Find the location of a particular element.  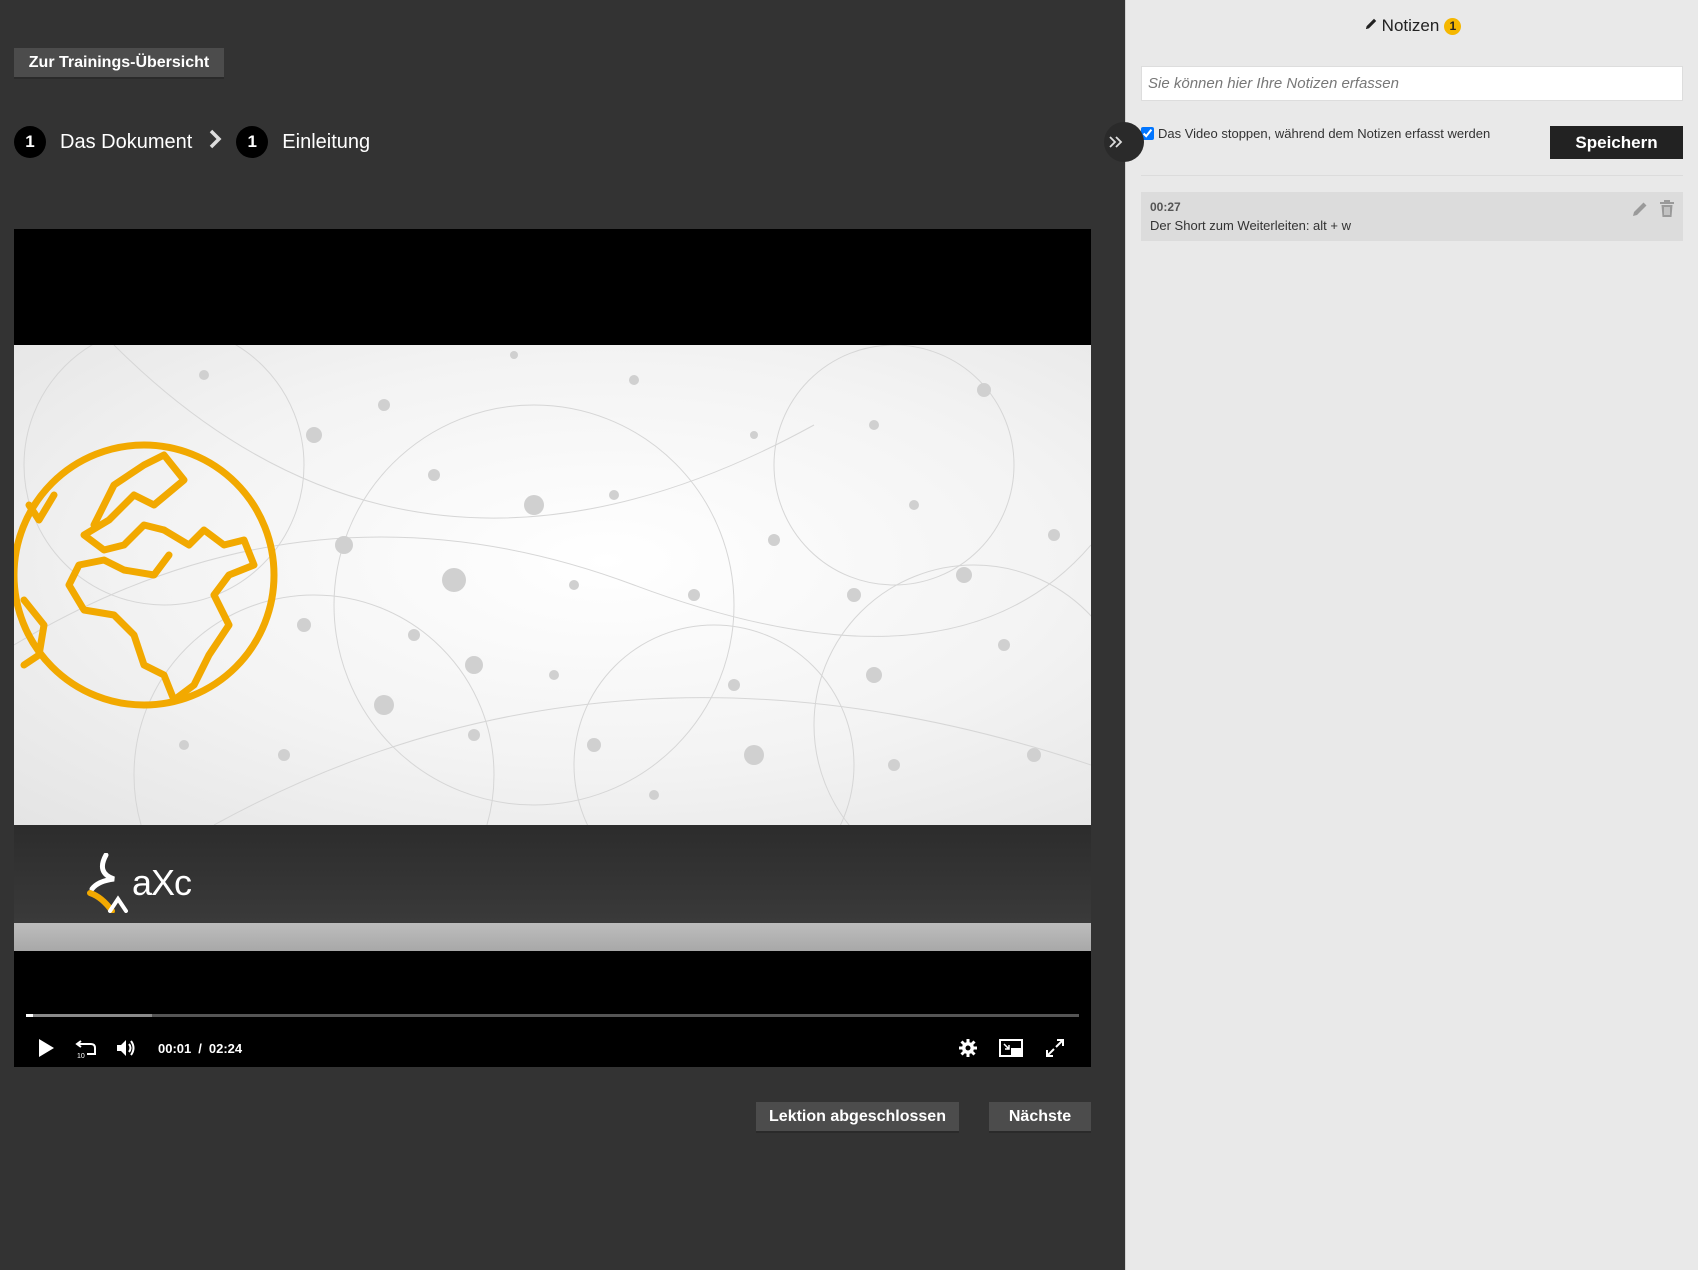

chevron-right-icon is located at coordinates (215, 142).